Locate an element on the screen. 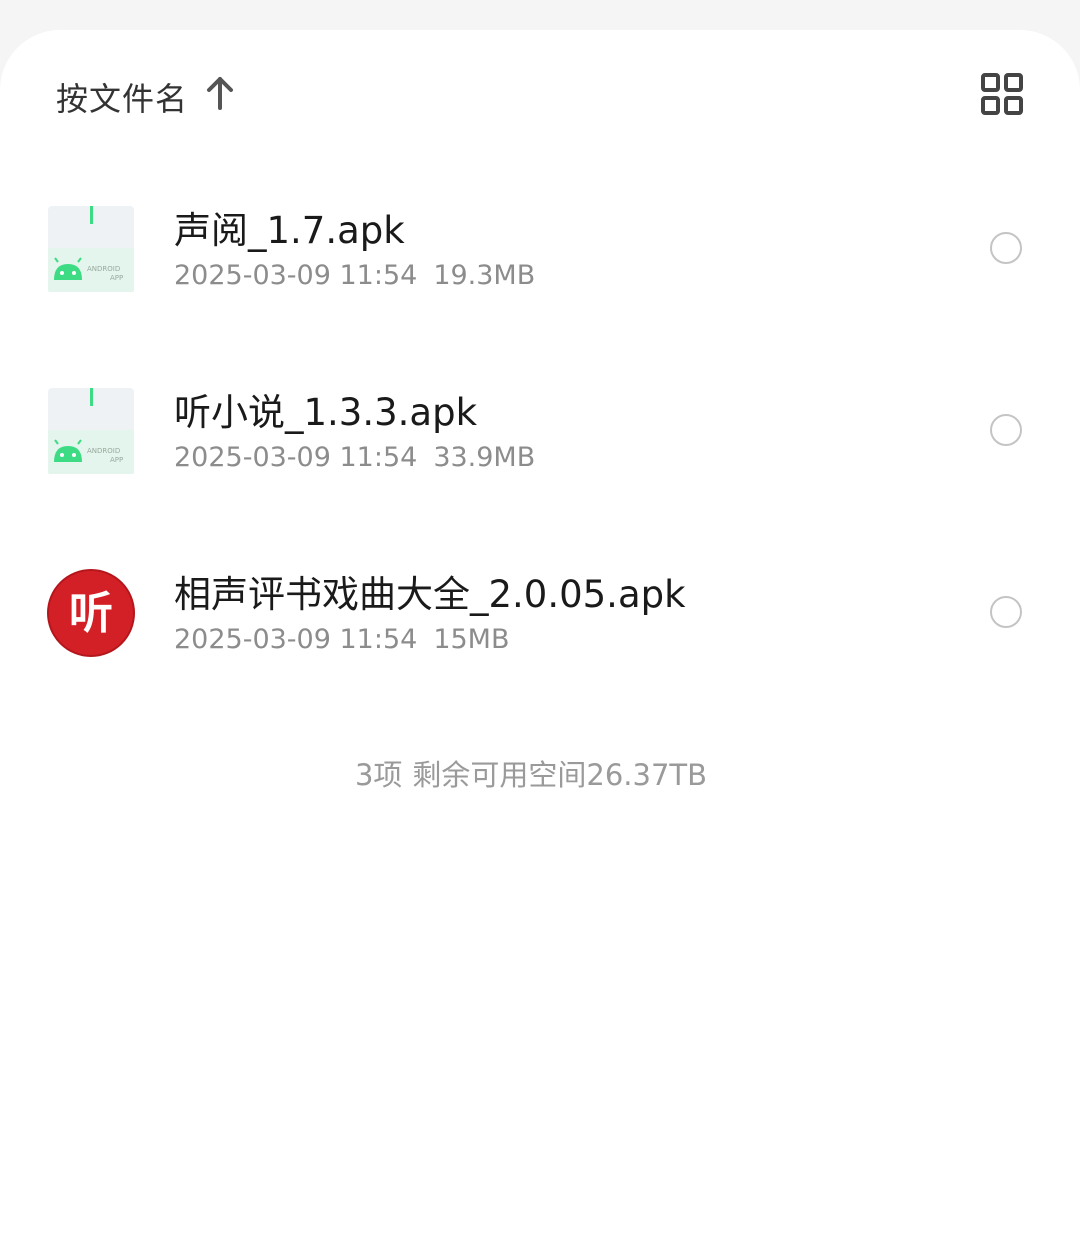  item-count: 3项 is located at coordinates (378, 775).